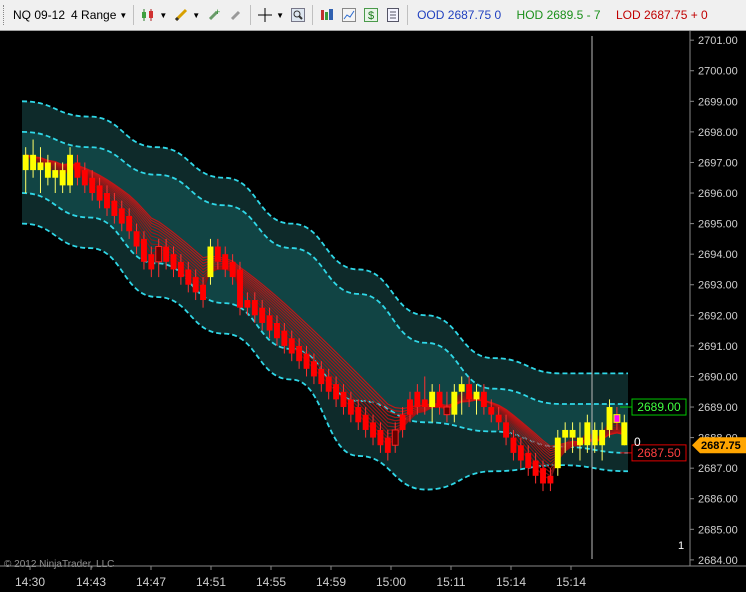  Describe the element at coordinates (327, 15) in the screenshot. I see `data-box-button` at that location.